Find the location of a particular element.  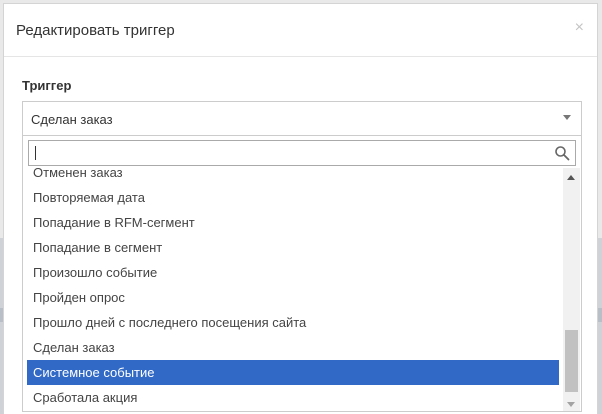

dropdown-option: Попадание в сегмент is located at coordinates (293, 247).